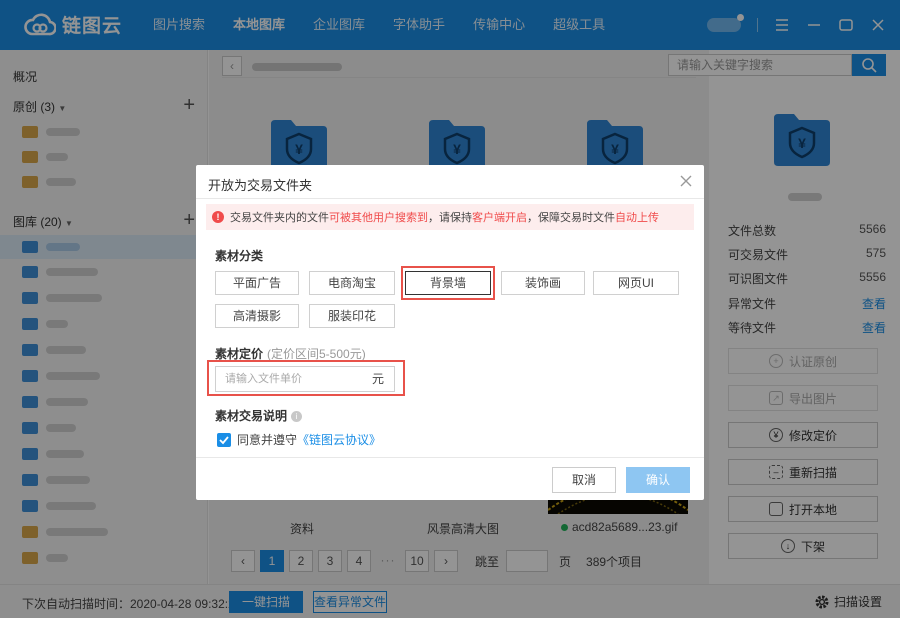 Image resolution: width=900 pixels, height=618 pixels. What do you see at coordinates (218, 217) in the screenshot?
I see `alert-icon: !` at bounding box center [218, 217].